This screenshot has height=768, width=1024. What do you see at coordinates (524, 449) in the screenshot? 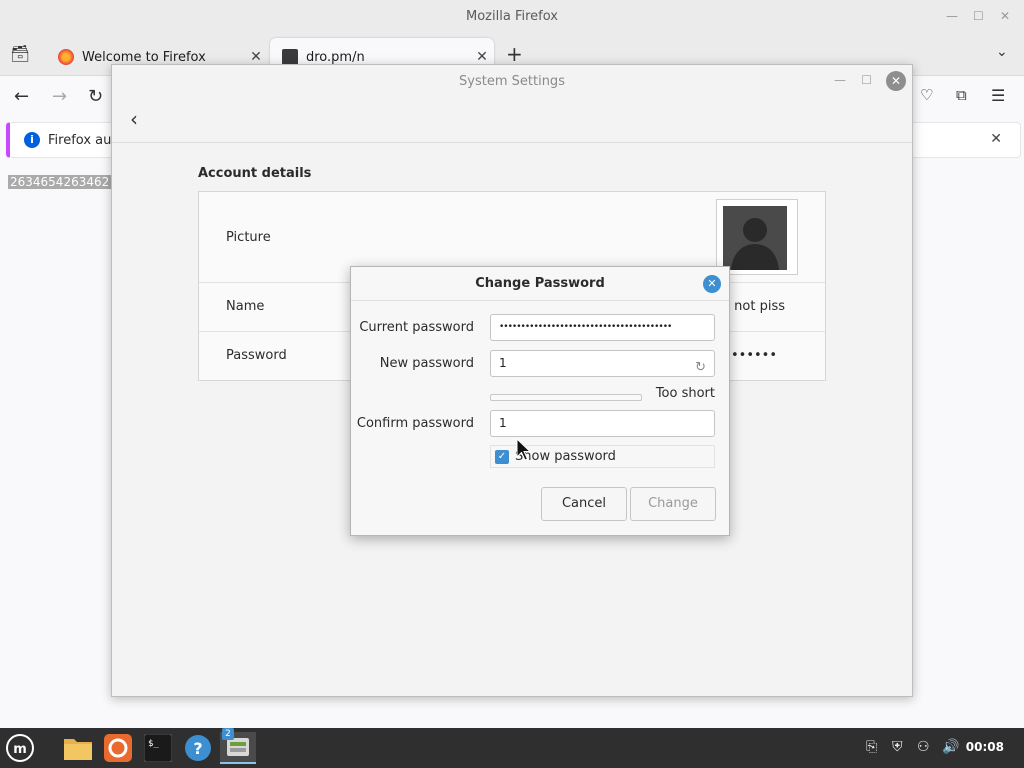
I see `mouse-cursor-icon` at bounding box center [524, 449].